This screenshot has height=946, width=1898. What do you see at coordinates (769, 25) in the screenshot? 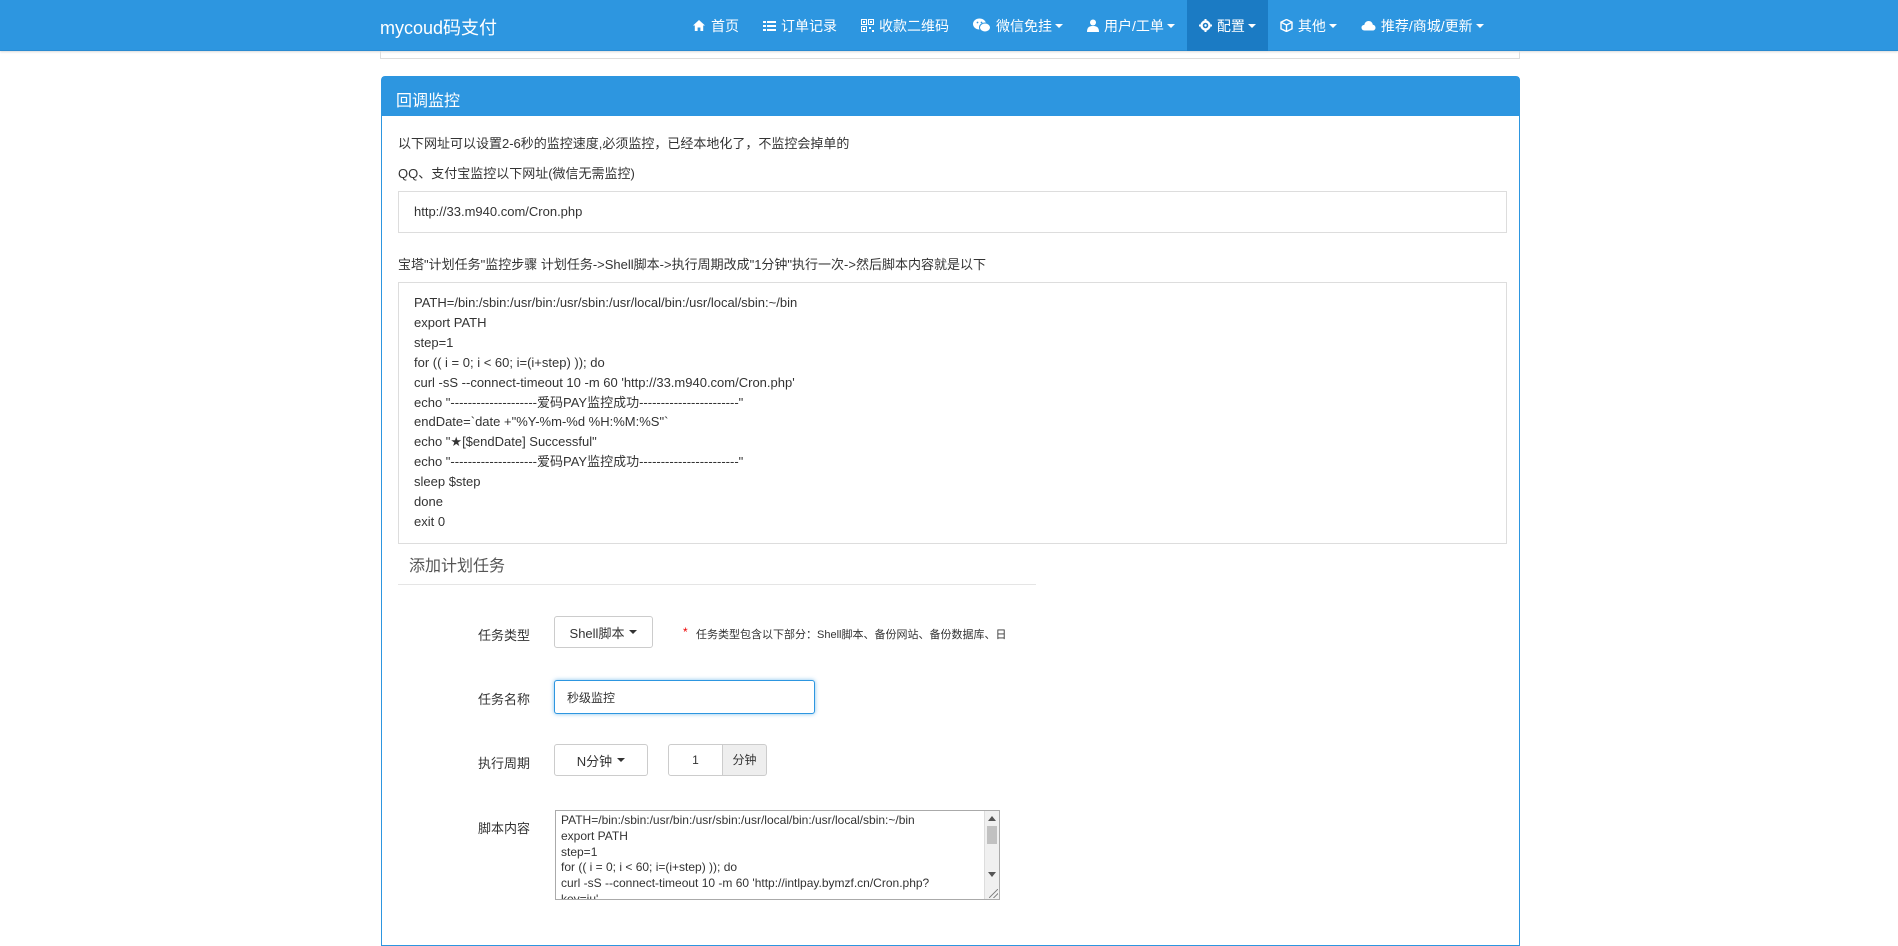
I see `list-icon` at bounding box center [769, 25].